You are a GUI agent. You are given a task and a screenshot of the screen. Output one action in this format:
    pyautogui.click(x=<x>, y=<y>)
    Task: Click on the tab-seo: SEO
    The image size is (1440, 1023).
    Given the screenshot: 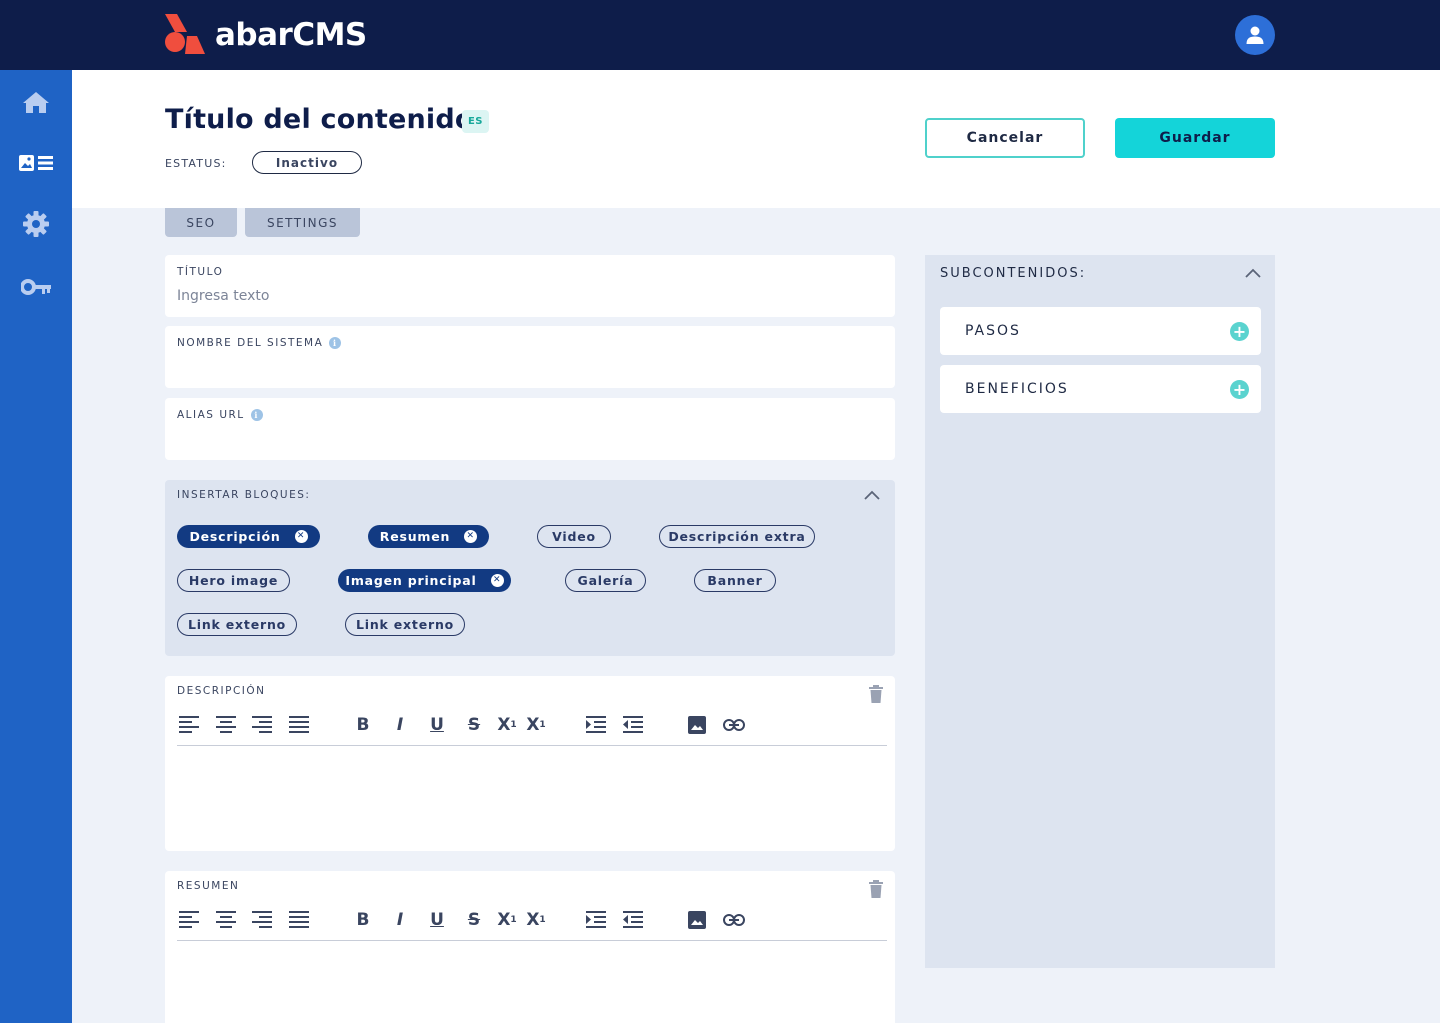 What is the action you would take?
    pyautogui.click(x=201, y=222)
    